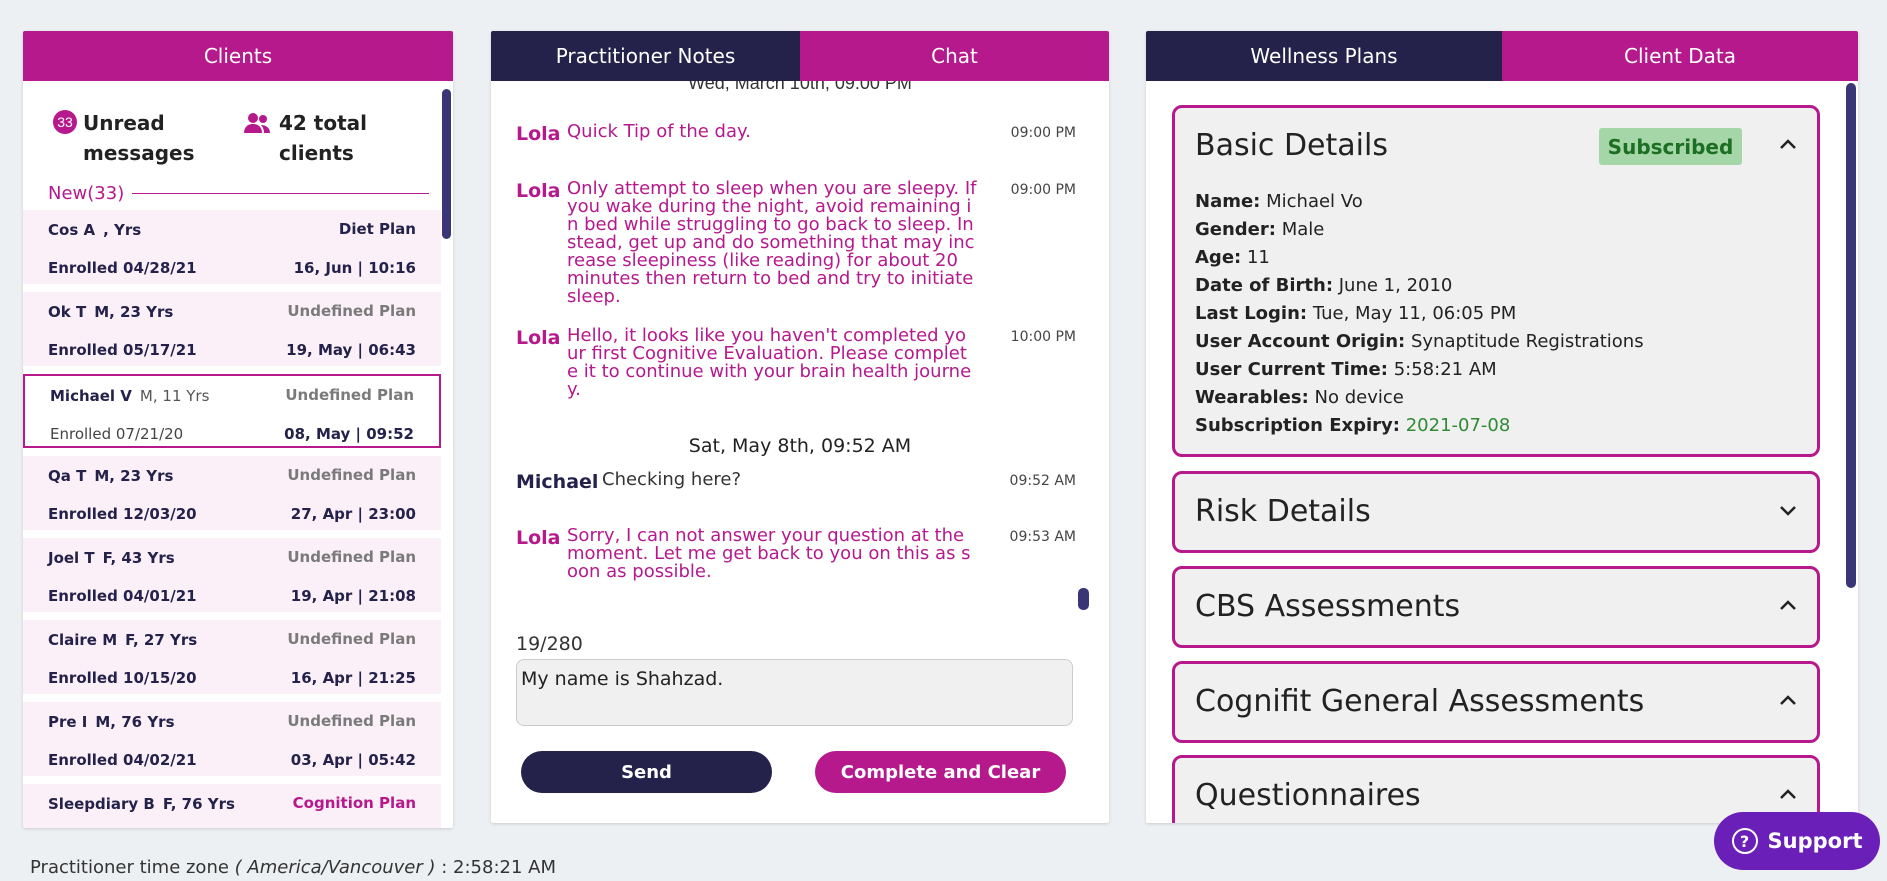 The width and height of the screenshot is (1887, 881). I want to click on client-meta: F, 27 Yrs, so click(161, 640).